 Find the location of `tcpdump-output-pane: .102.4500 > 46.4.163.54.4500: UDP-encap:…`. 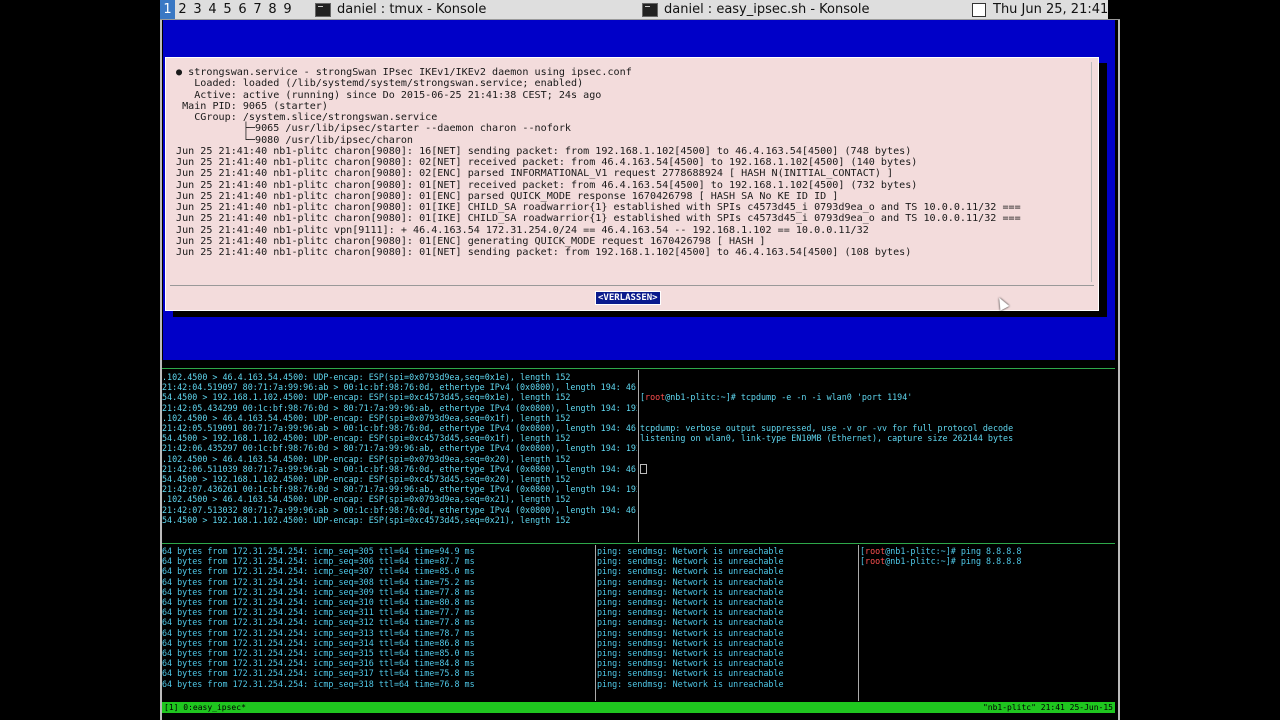

tcpdump-output-pane: .102.4500 > 46.4.163.54.4500: UDP-encap:… is located at coordinates (399, 457).